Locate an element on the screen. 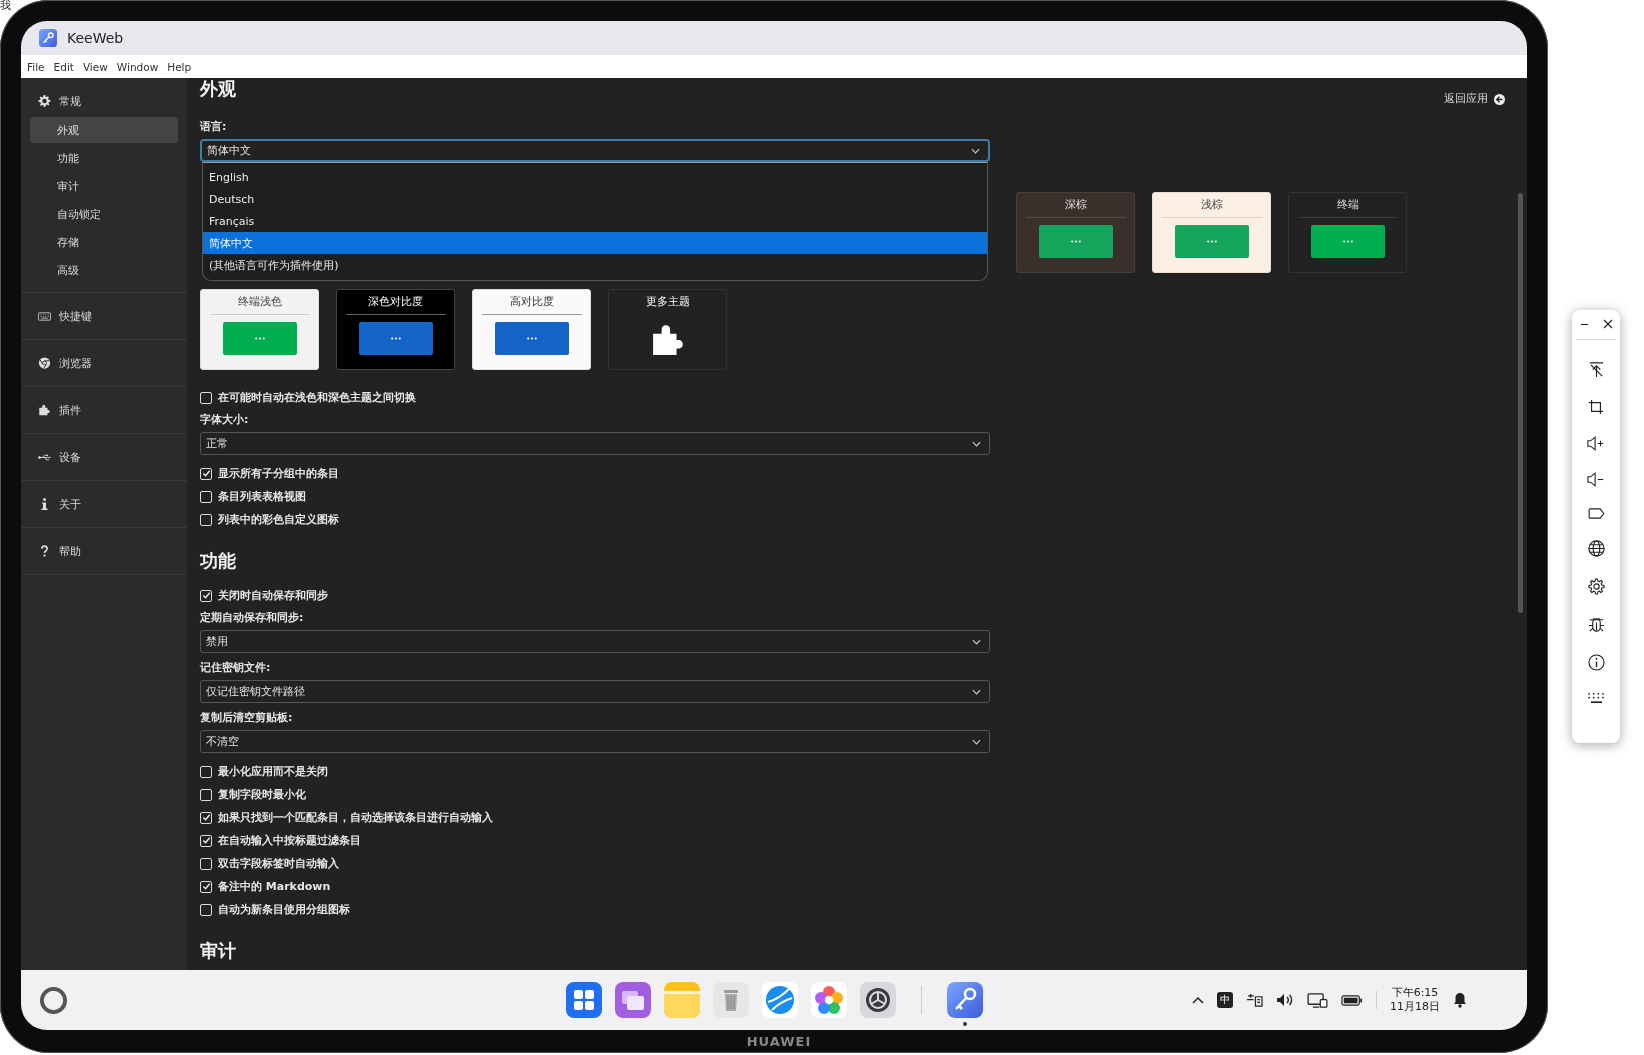  theme-name: 浅棕 is located at coordinates (1211, 207).